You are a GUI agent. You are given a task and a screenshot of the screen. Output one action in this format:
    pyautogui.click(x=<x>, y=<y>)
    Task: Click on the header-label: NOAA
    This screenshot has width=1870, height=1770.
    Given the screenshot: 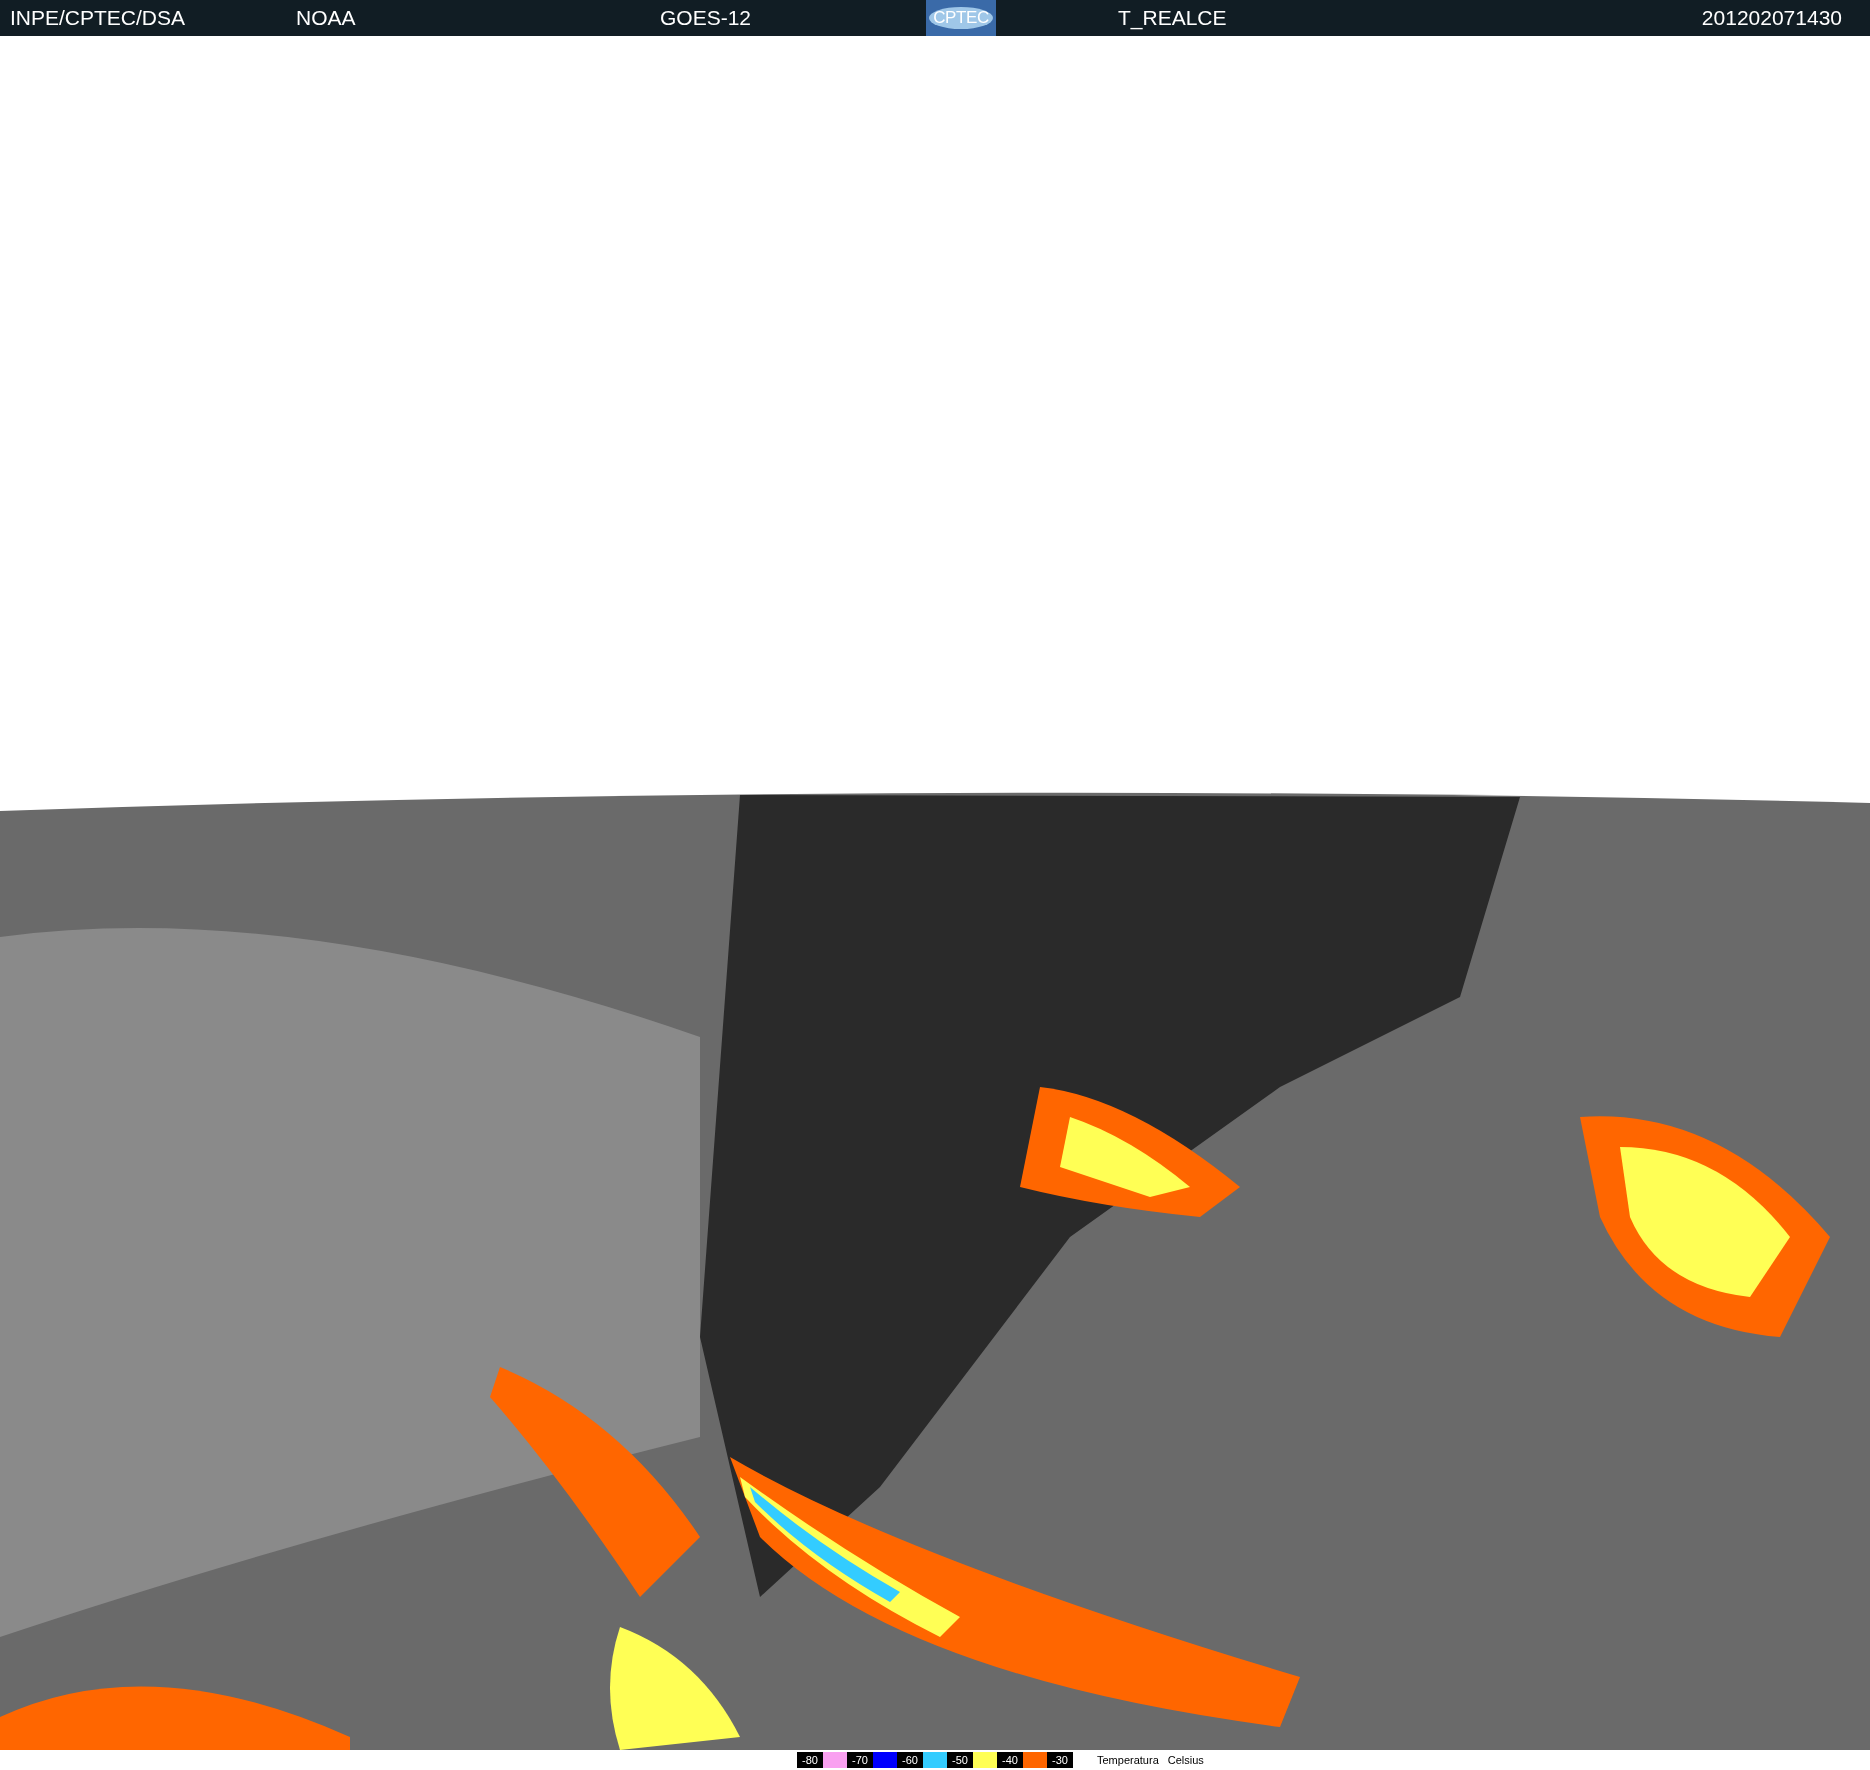 What is the action you would take?
    pyautogui.click(x=326, y=18)
    